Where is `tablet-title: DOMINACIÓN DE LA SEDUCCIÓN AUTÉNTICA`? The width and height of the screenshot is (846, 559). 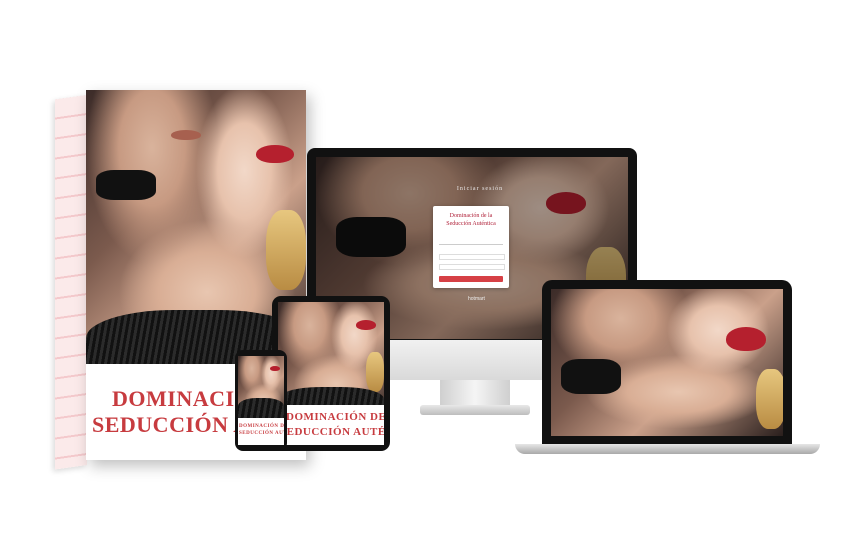
tablet-title: DOMINACIÓN DE LA SEDUCCIÓN AUTÉNTICA is located at coordinates (331, 424).